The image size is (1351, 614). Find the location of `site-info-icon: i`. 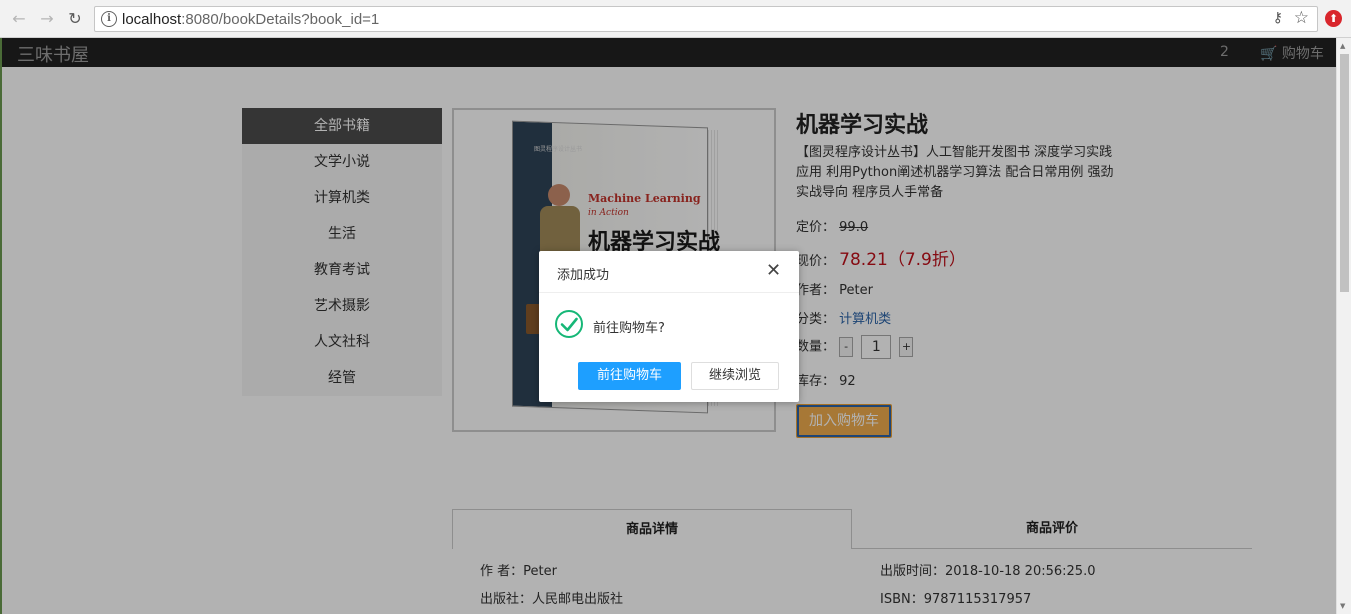

site-info-icon: i is located at coordinates (109, 19).